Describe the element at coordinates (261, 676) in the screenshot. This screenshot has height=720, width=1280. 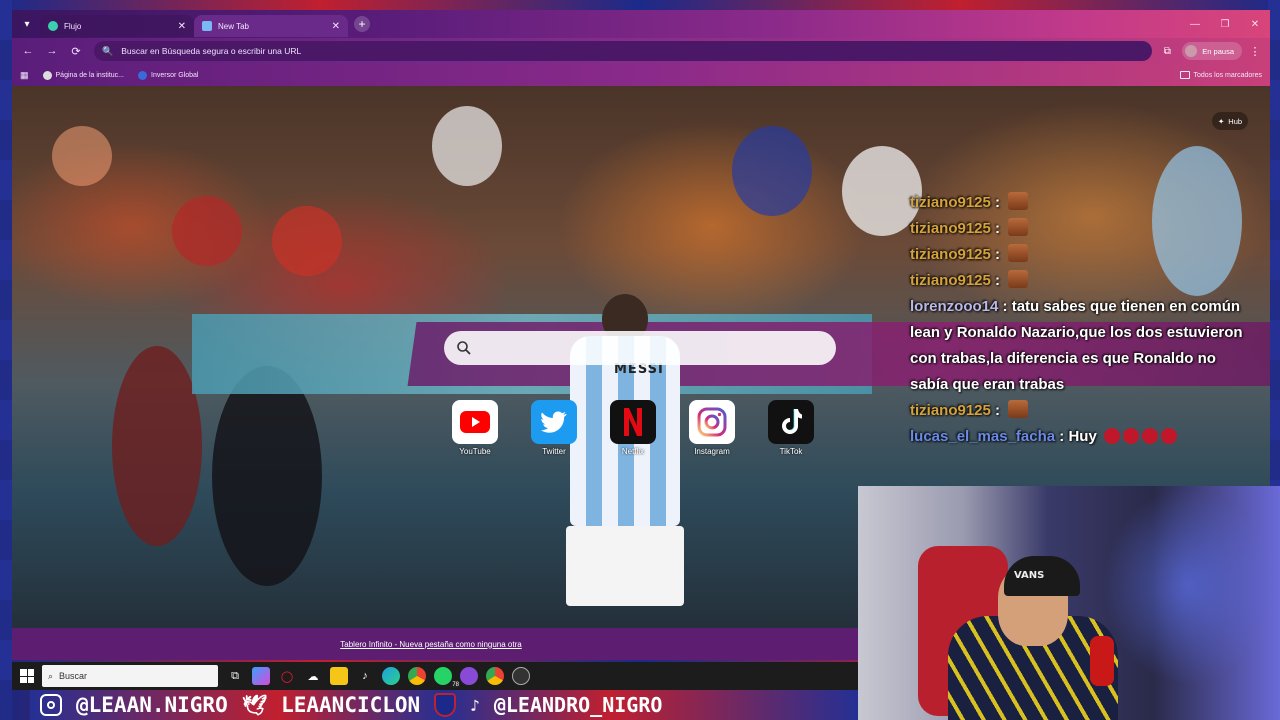
I see `copilot-icon` at that location.